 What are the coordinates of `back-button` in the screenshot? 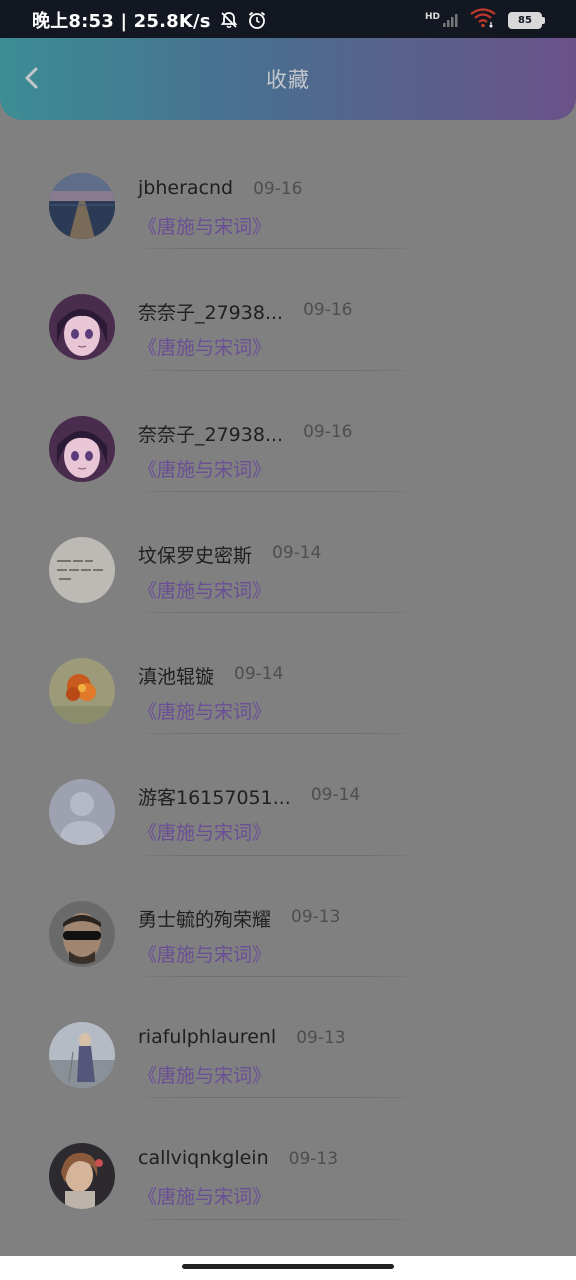 It's located at (32, 78).